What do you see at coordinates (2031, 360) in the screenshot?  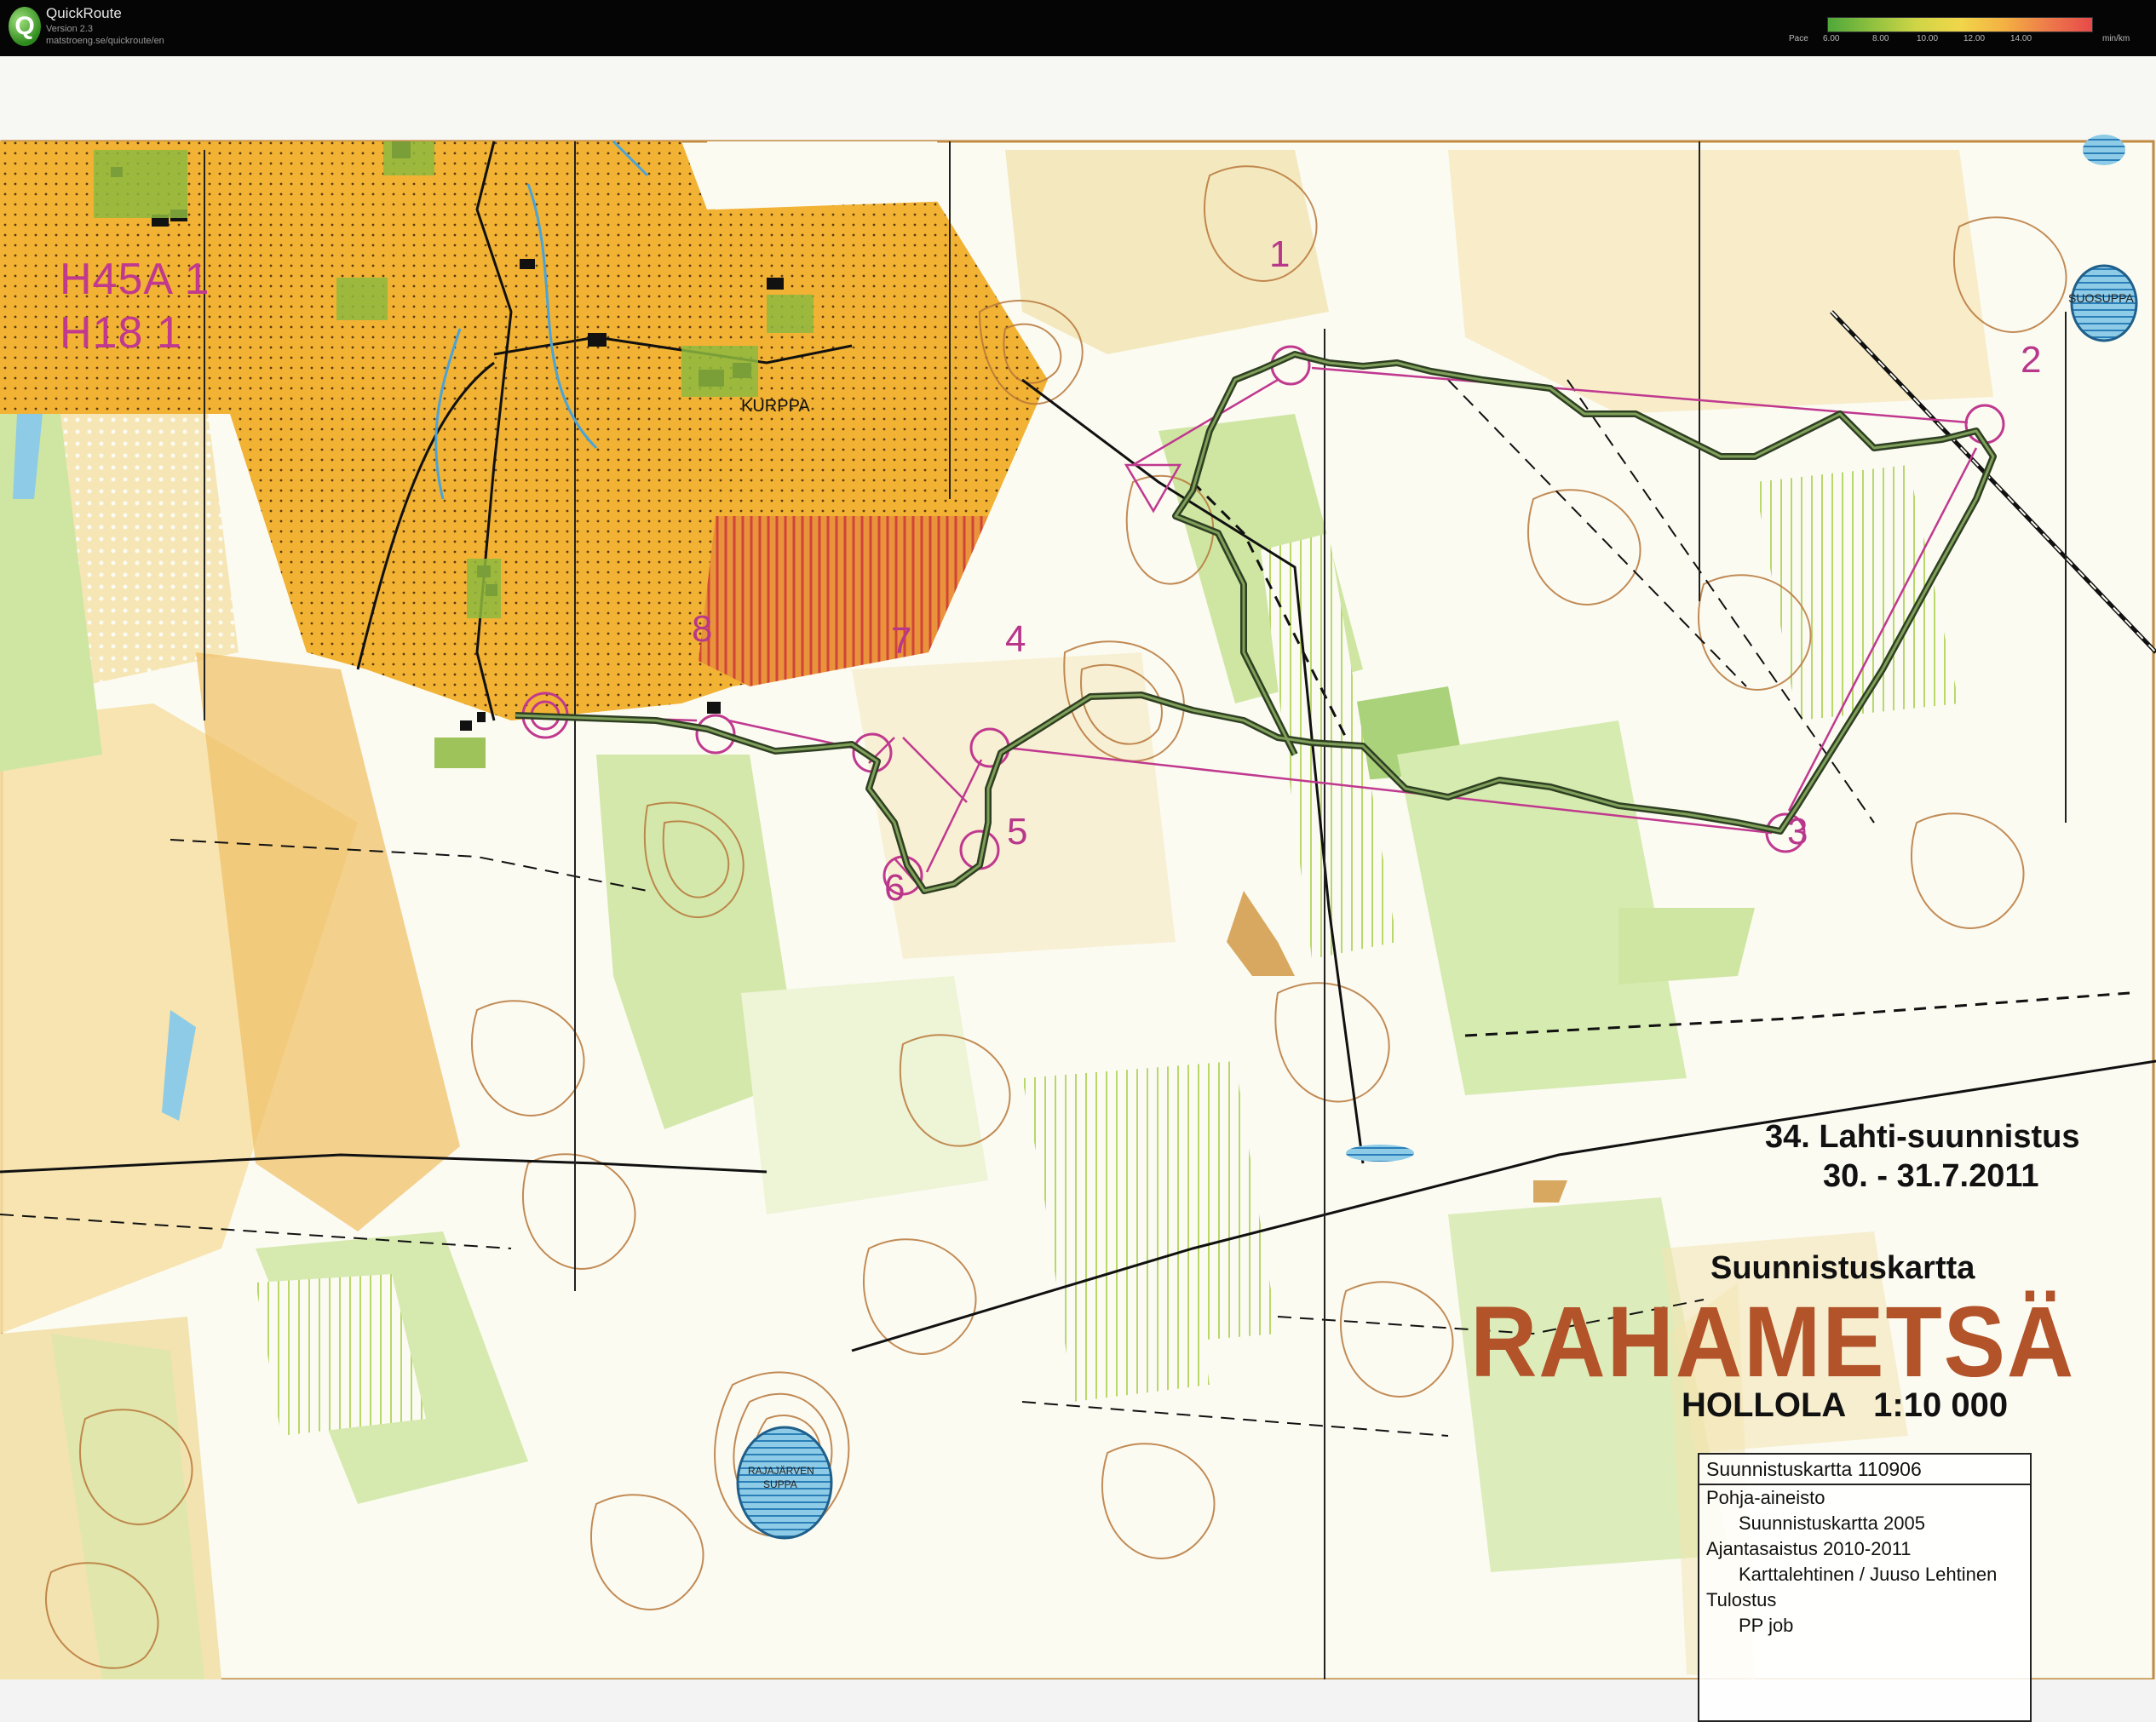 I see `control-number: 2` at bounding box center [2031, 360].